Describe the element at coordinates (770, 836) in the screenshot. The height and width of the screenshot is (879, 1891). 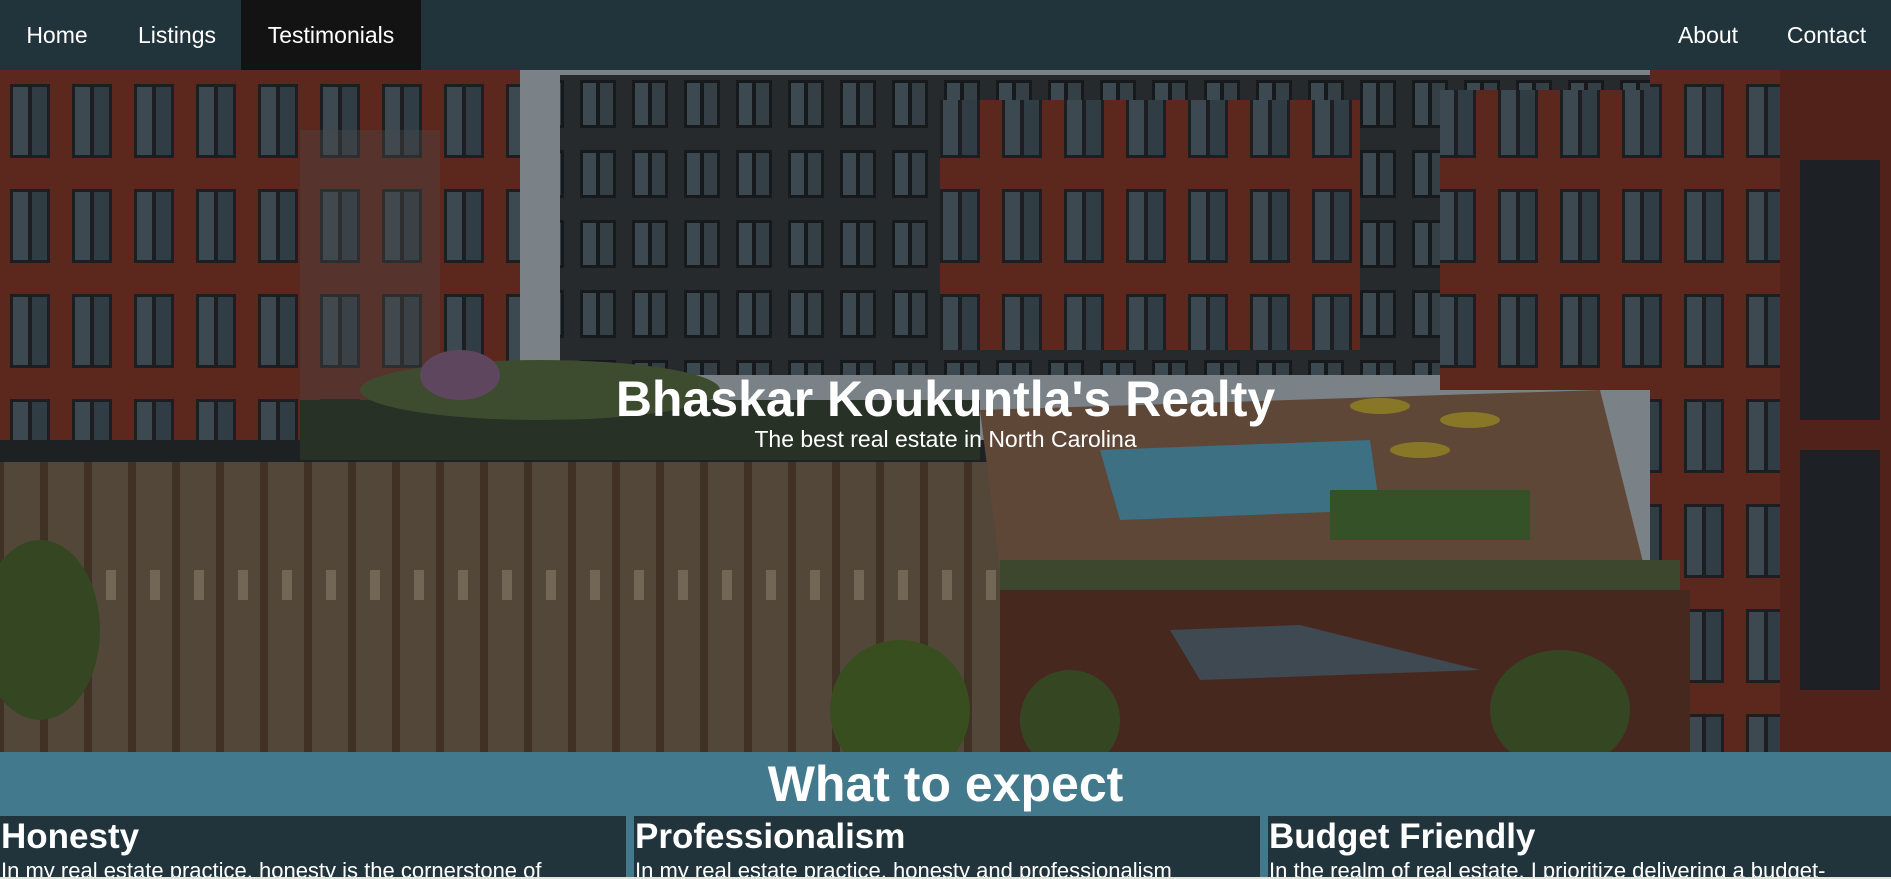
I see `card-title: Professionalism` at that location.